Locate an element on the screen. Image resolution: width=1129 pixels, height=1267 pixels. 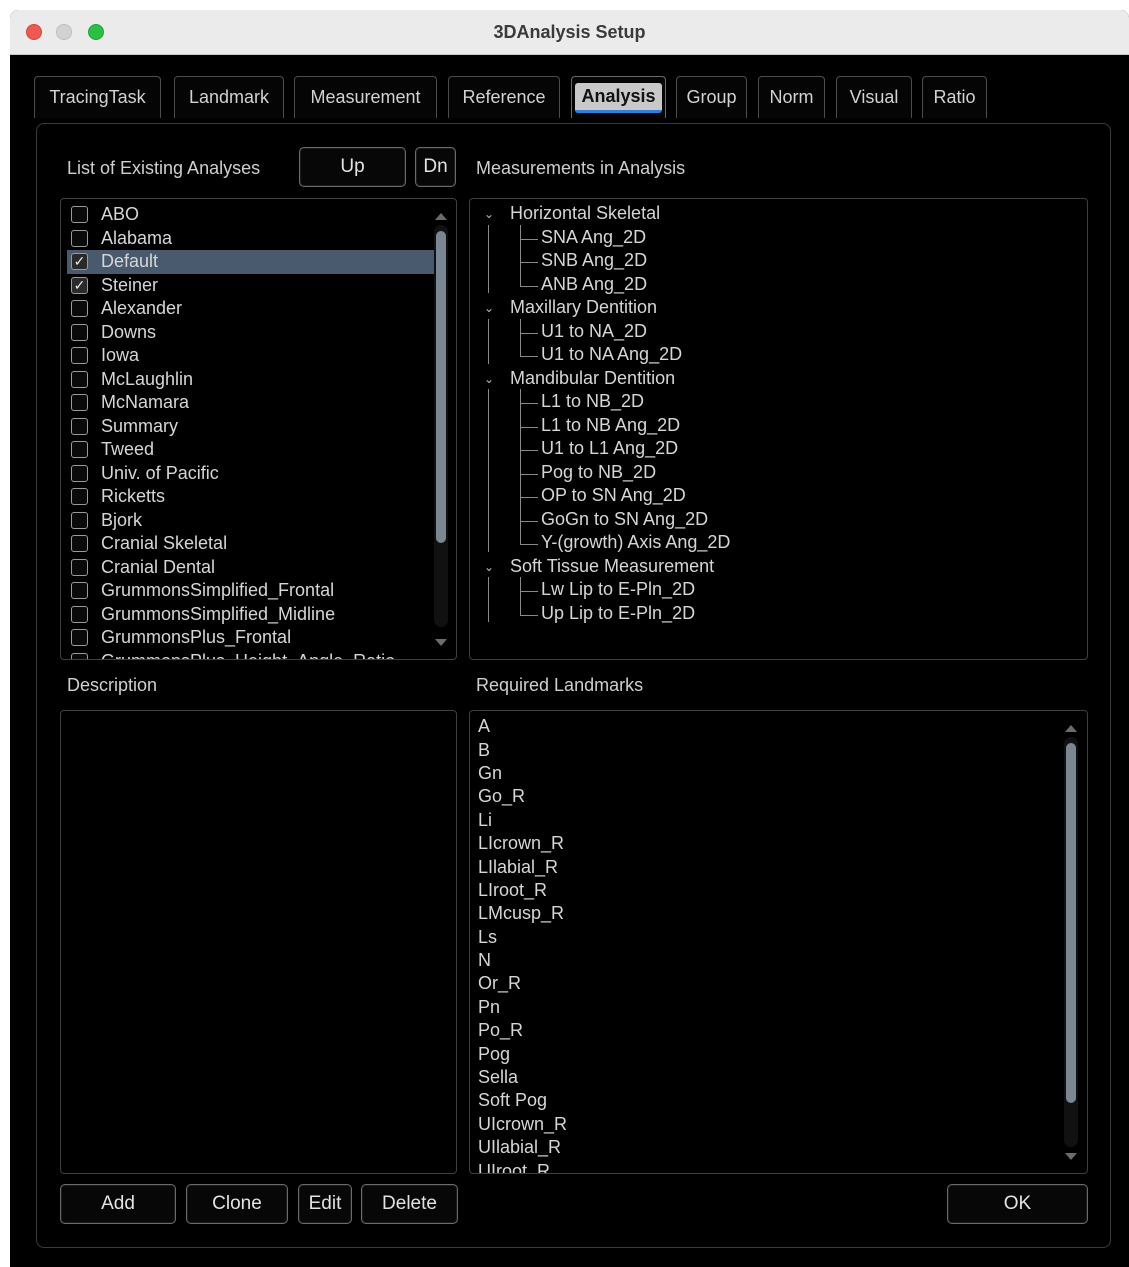
move-up-button: Up is located at coordinates (352, 167).